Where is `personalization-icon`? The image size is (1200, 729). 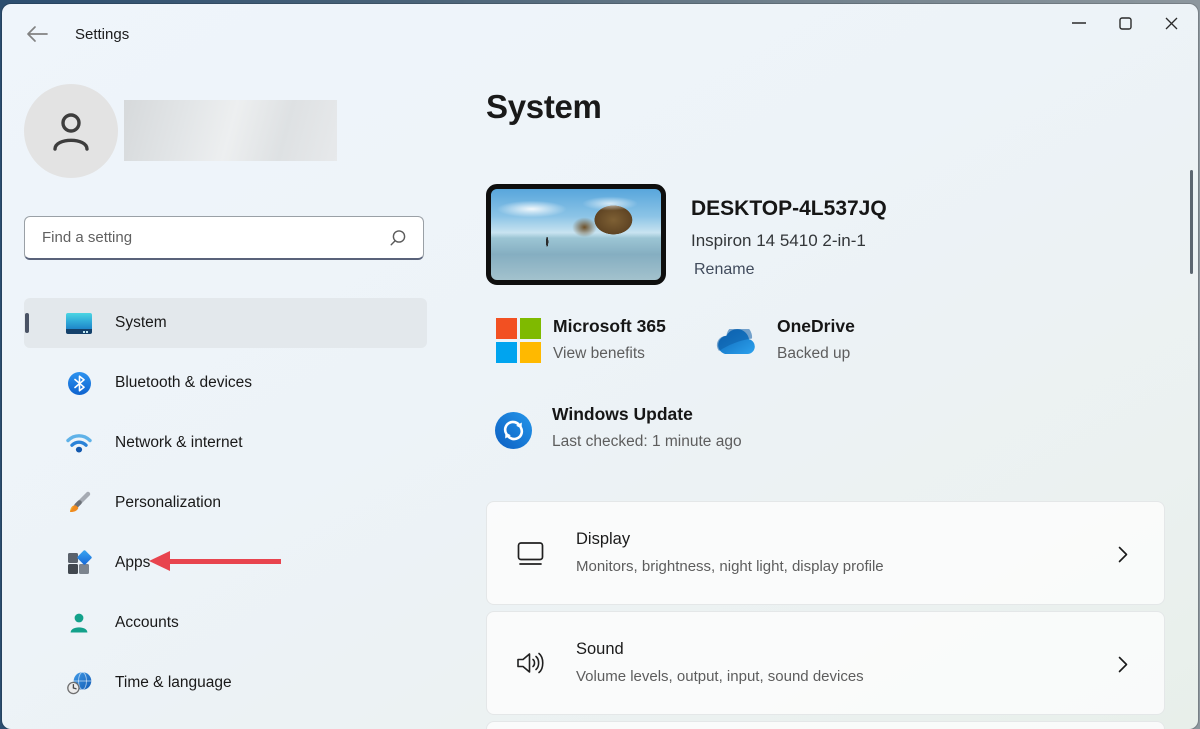 personalization-icon is located at coordinates (79, 503).